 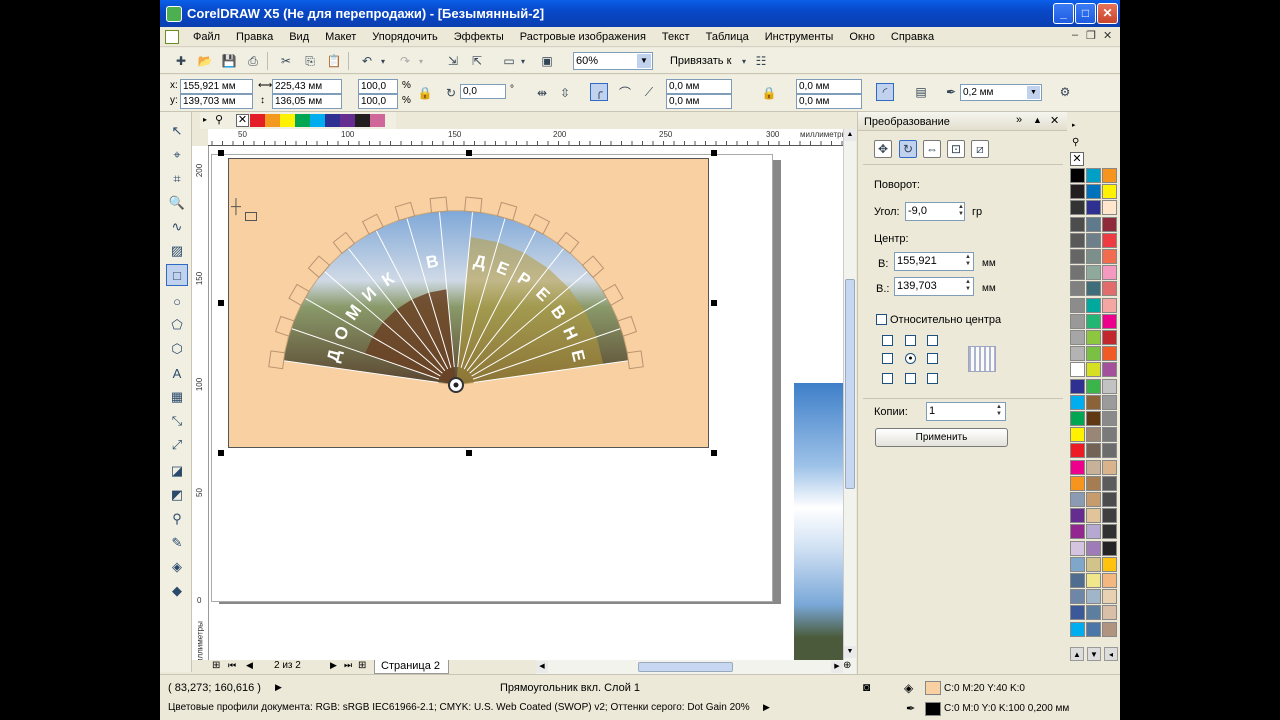 I want to click on menu-arrange: Упорядочить, so click(x=404, y=37).